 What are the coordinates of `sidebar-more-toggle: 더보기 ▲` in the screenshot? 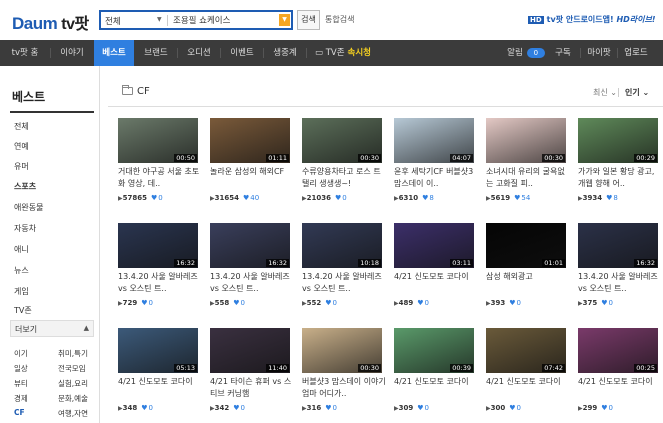 It's located at (52, 328).